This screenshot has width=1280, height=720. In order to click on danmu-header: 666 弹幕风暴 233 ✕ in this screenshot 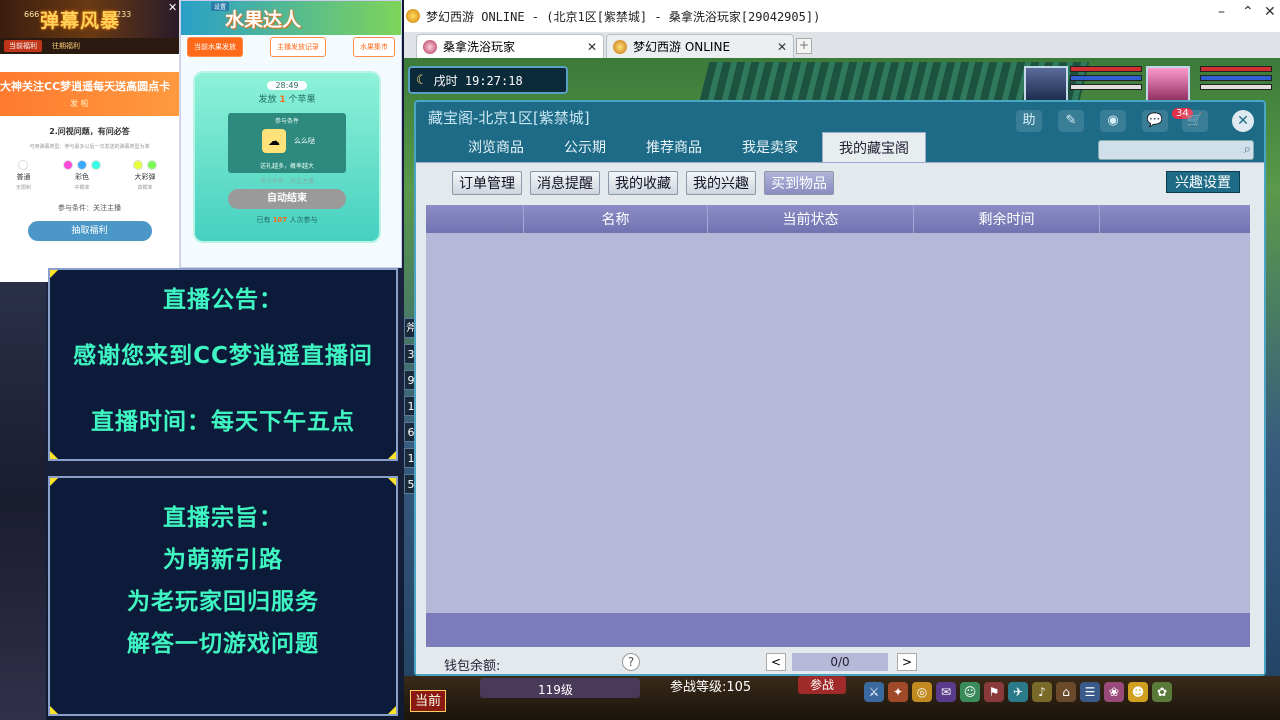, I will do `click(89, 19)`.